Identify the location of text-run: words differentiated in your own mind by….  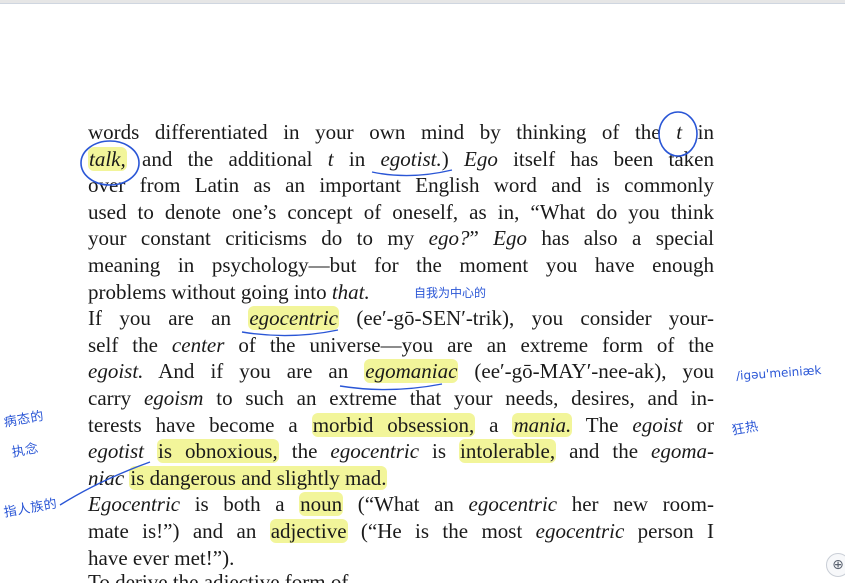
(382, 132).